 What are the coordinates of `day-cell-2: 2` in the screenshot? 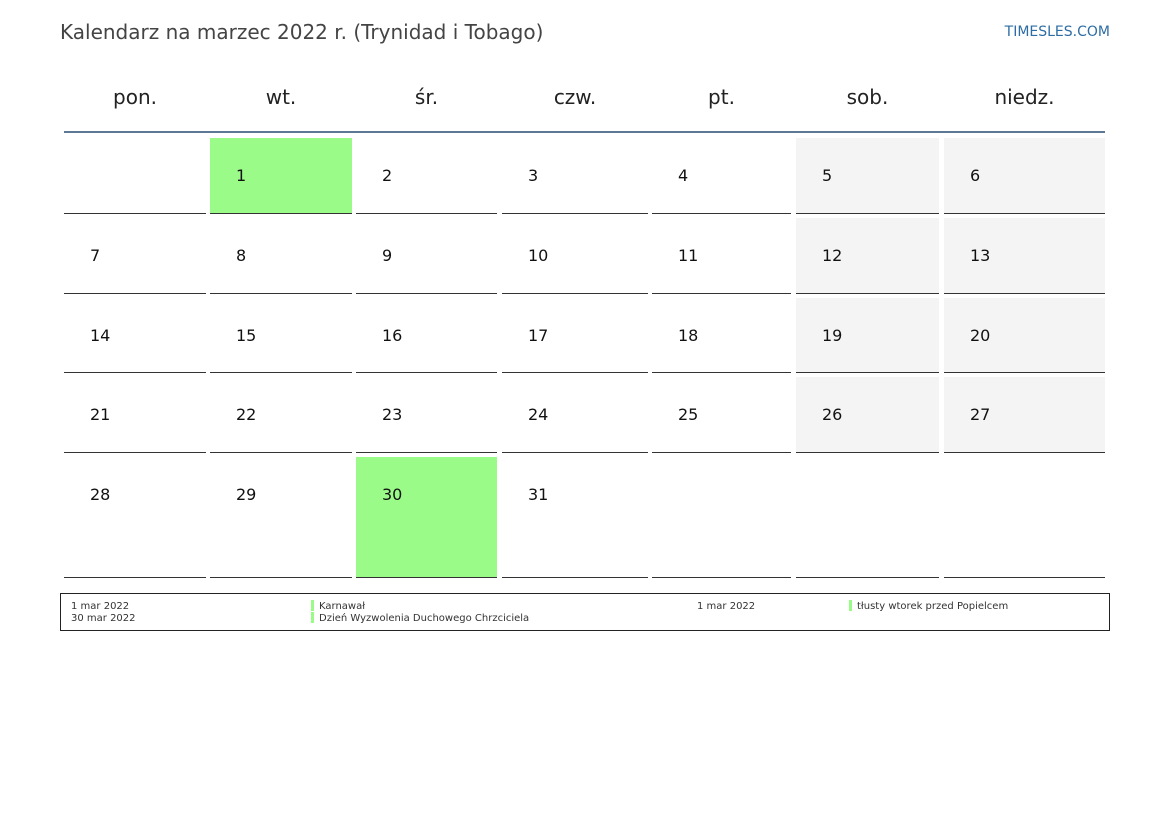 It's located at (426, 176).